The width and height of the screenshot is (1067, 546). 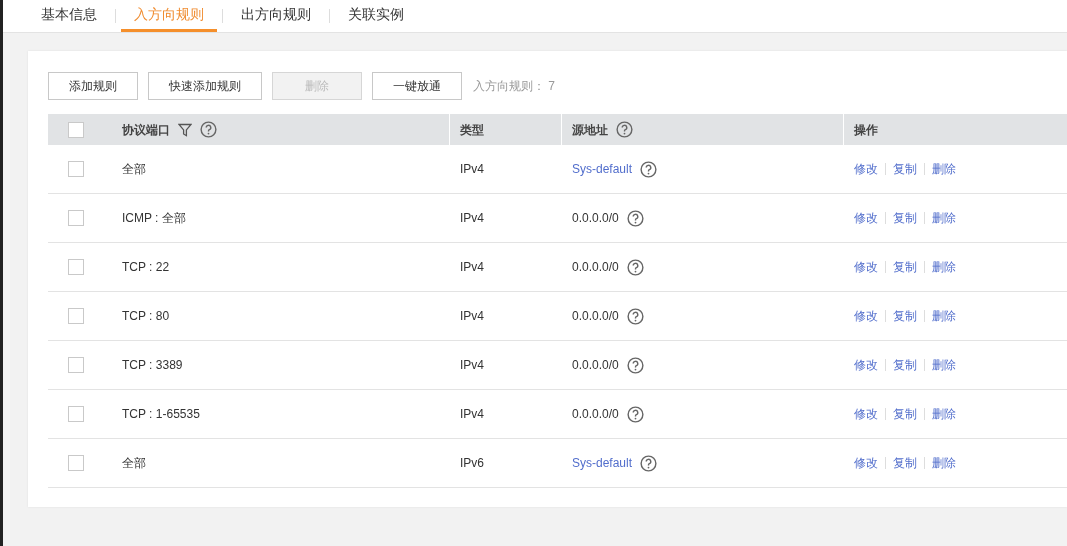 What do you see at coordinates (161, 414) in the screenshot?
I see `table-cell: TCP : 1-65535` at bounding box center [161, 414].